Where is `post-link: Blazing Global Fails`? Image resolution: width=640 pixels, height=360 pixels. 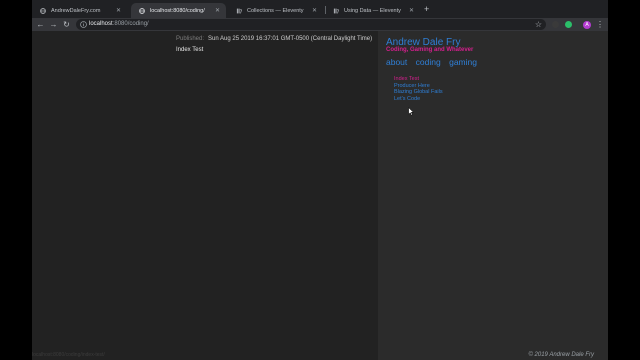
post-link: Blazing Global Fails is located at coordinates (418, 92).